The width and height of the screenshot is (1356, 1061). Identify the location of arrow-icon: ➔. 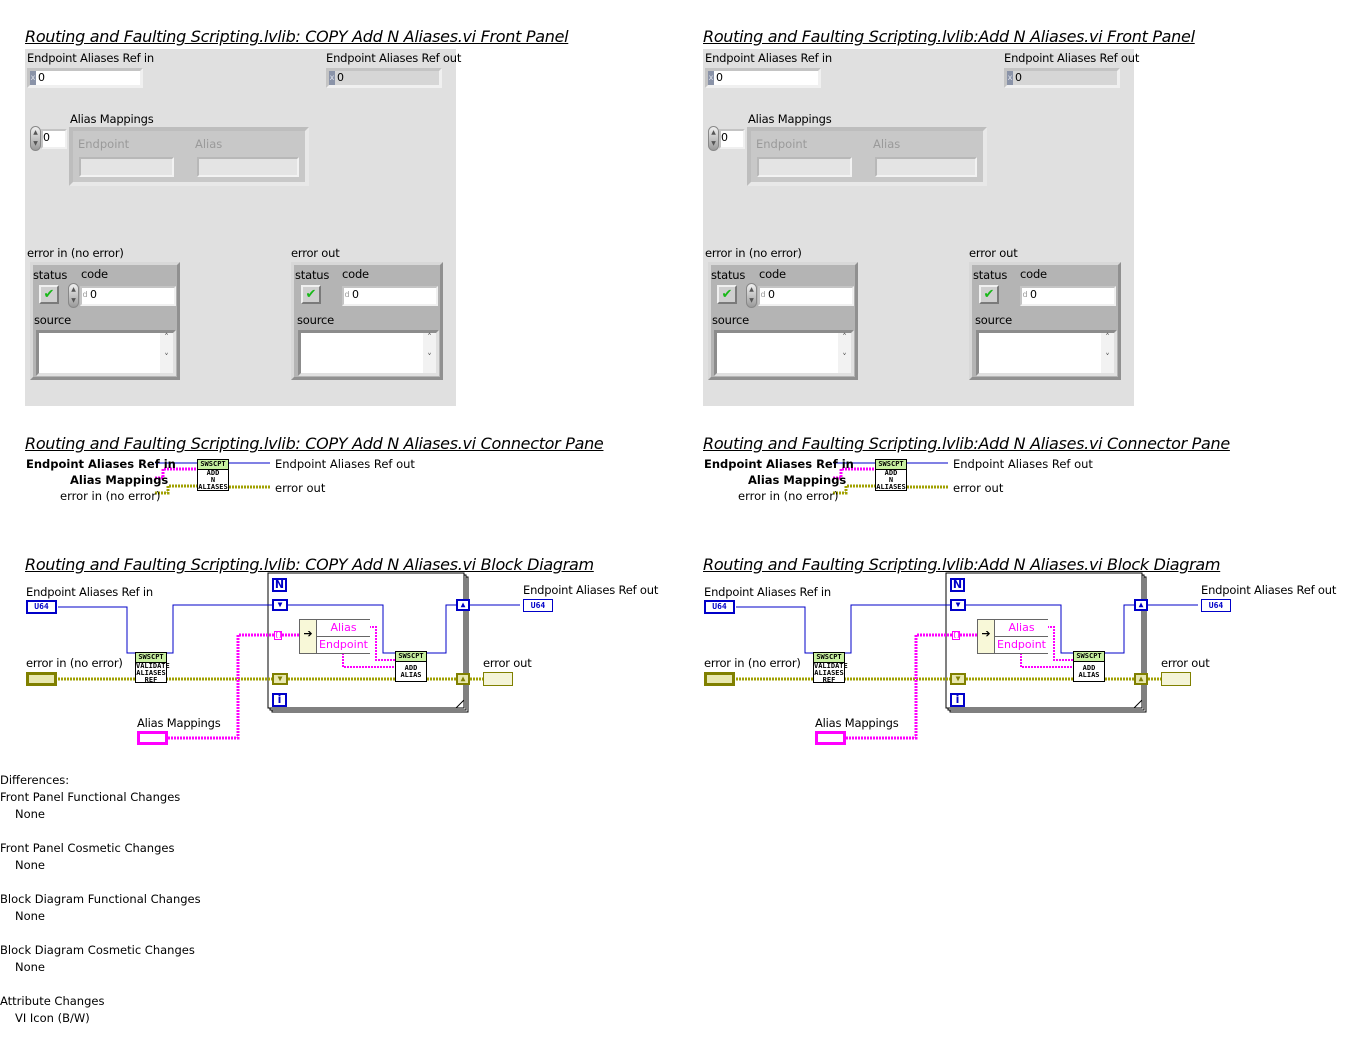
(986, 633).